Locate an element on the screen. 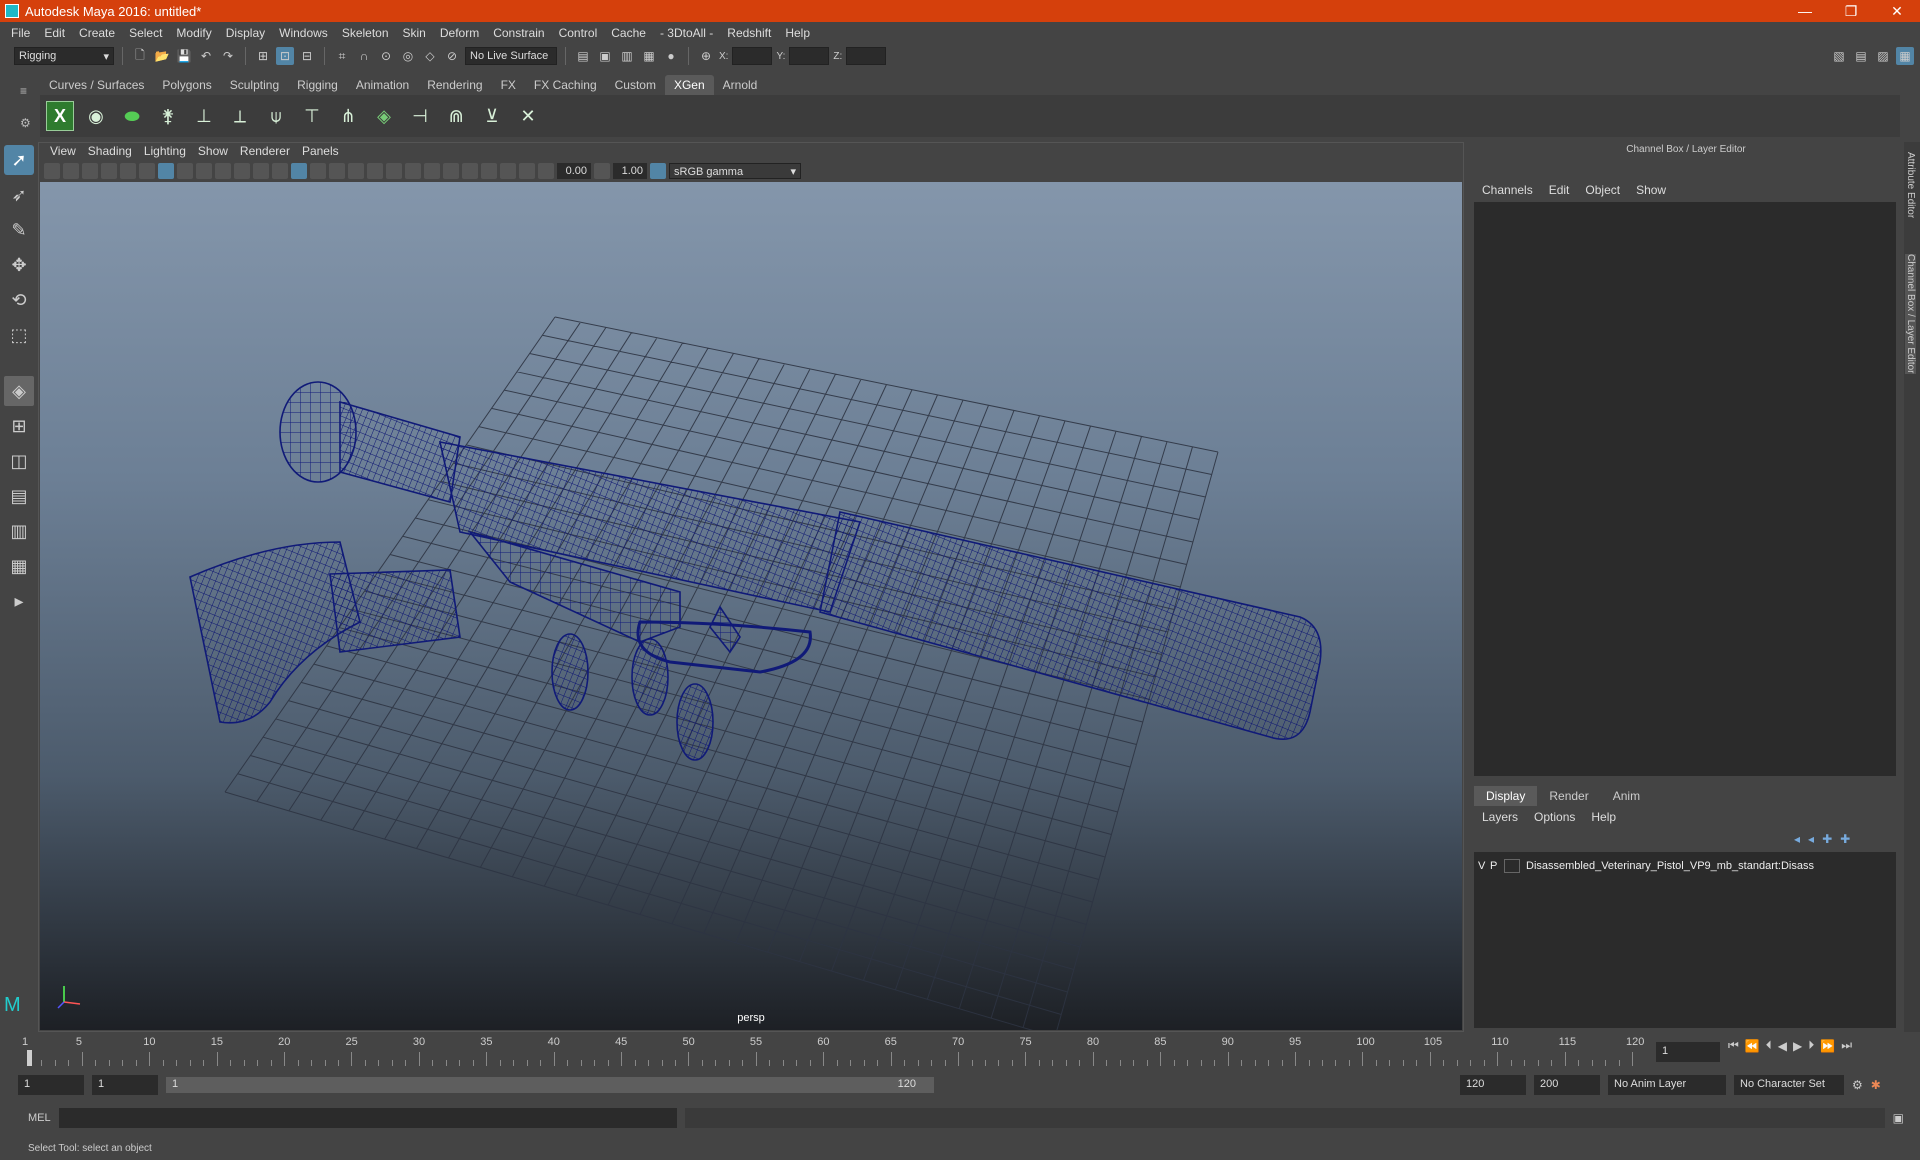 This screenshot has width=1920, height=1160. channelbox-menu-channels: Channels is located at coordinates (1507, 190).